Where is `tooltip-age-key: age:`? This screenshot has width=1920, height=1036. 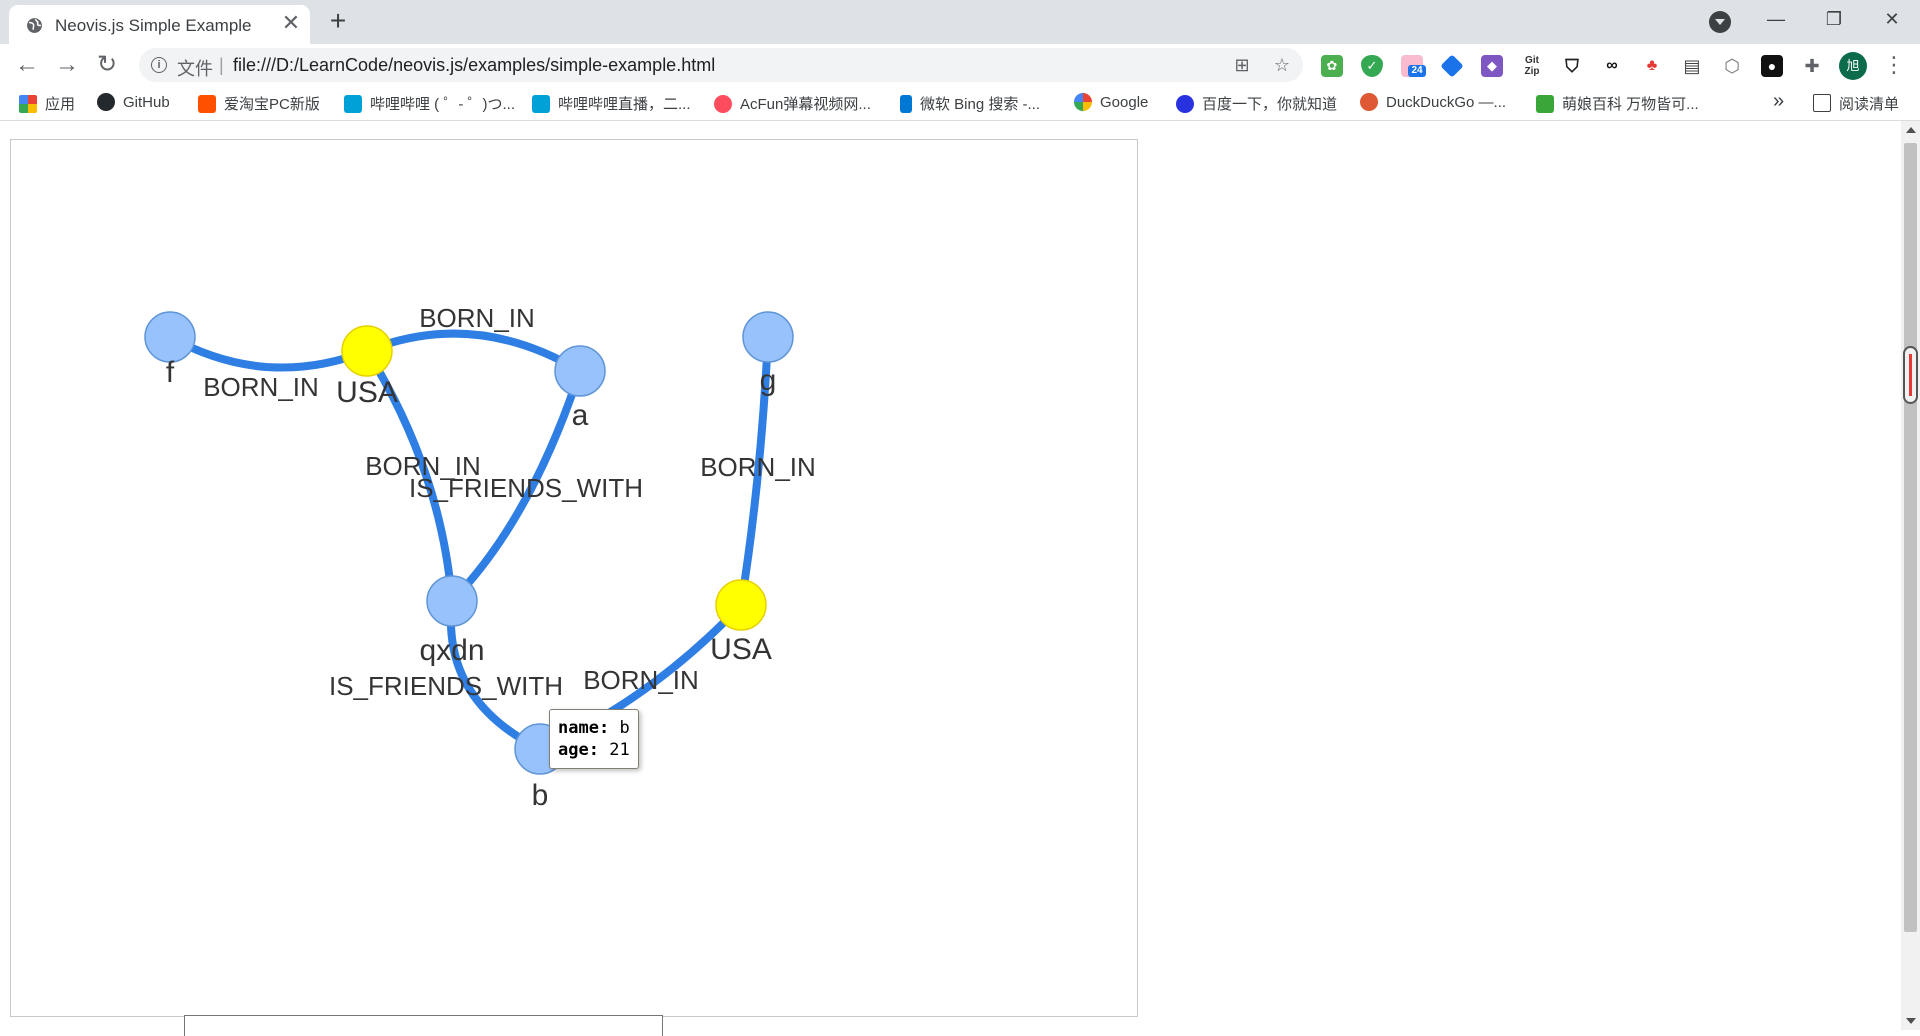 tooltip-age-key: age: is located at coordinates (578, 750).